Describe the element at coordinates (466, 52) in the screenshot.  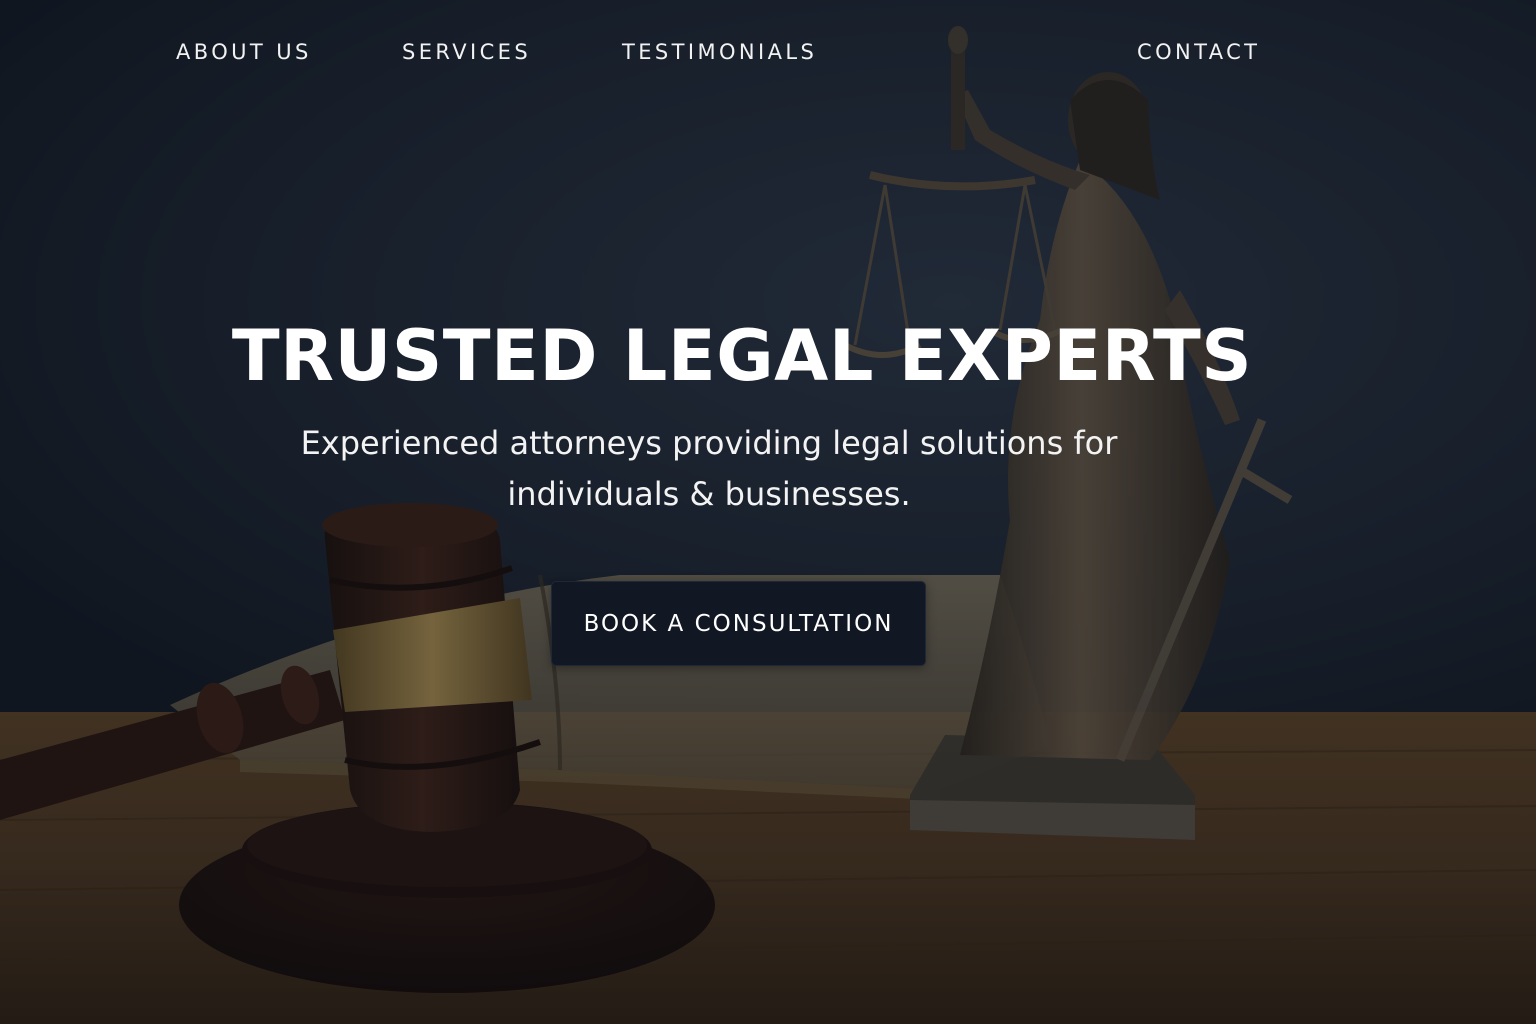
I see `nav-link-services: SERVICES` at that location.